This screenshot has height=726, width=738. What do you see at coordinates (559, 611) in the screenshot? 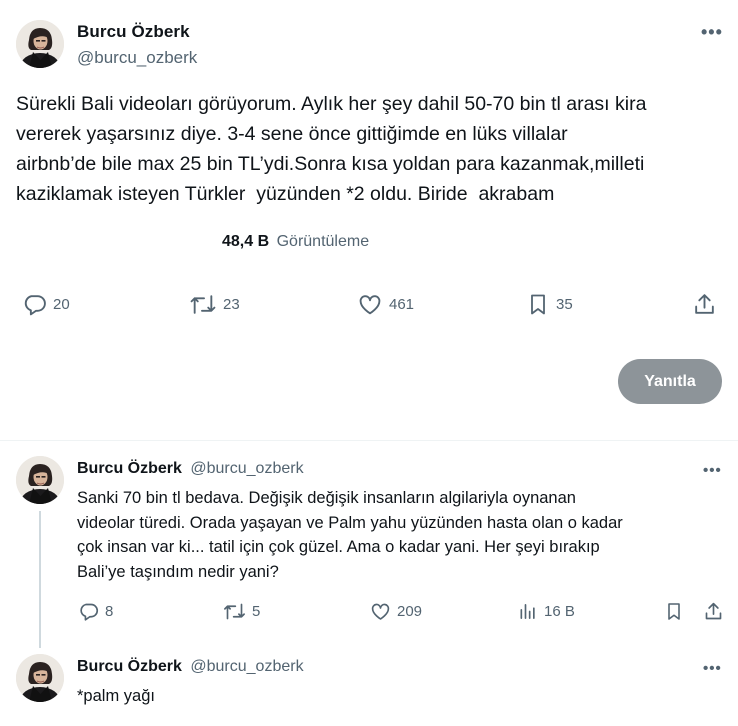
I see `views-count: 16 B` at bounding box center [559, 611].